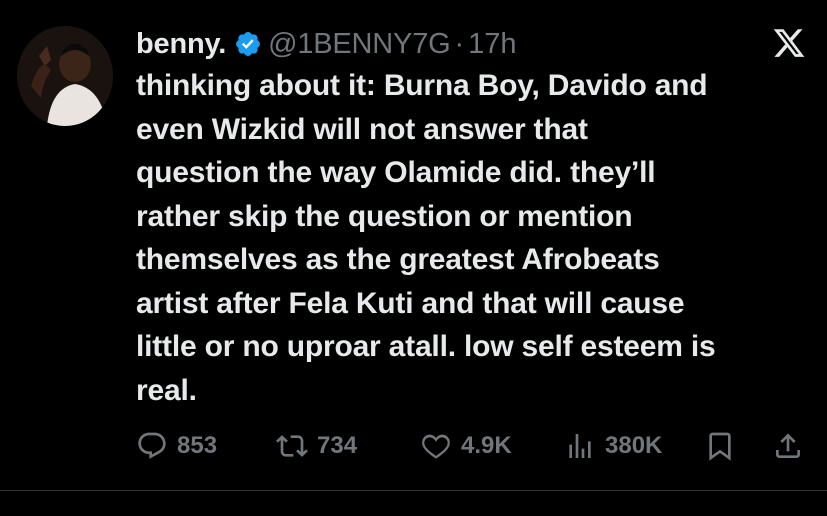  I want to click on views-button: 380K, so click(613, 446).